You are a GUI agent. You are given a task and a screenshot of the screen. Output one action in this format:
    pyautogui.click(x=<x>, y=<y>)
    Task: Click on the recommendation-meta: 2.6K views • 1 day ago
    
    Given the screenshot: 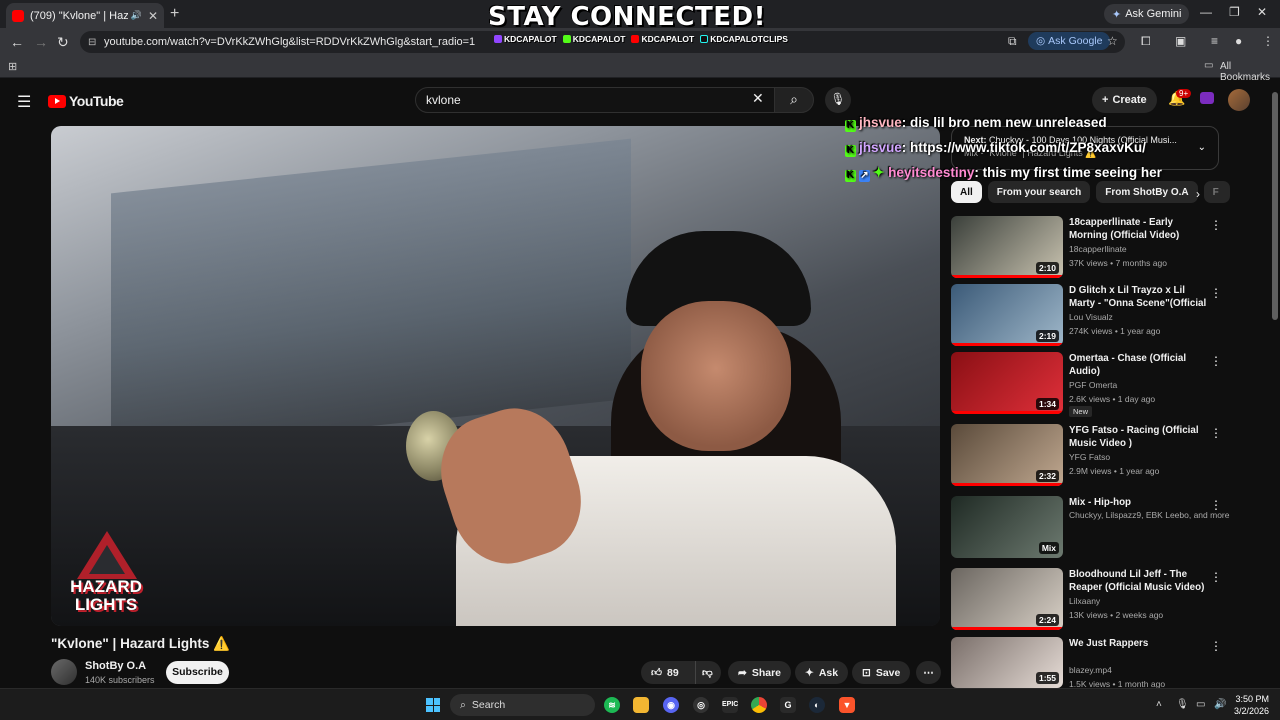 What is the action you would take?
    pyautogui.click(x=1112, y=399)
    